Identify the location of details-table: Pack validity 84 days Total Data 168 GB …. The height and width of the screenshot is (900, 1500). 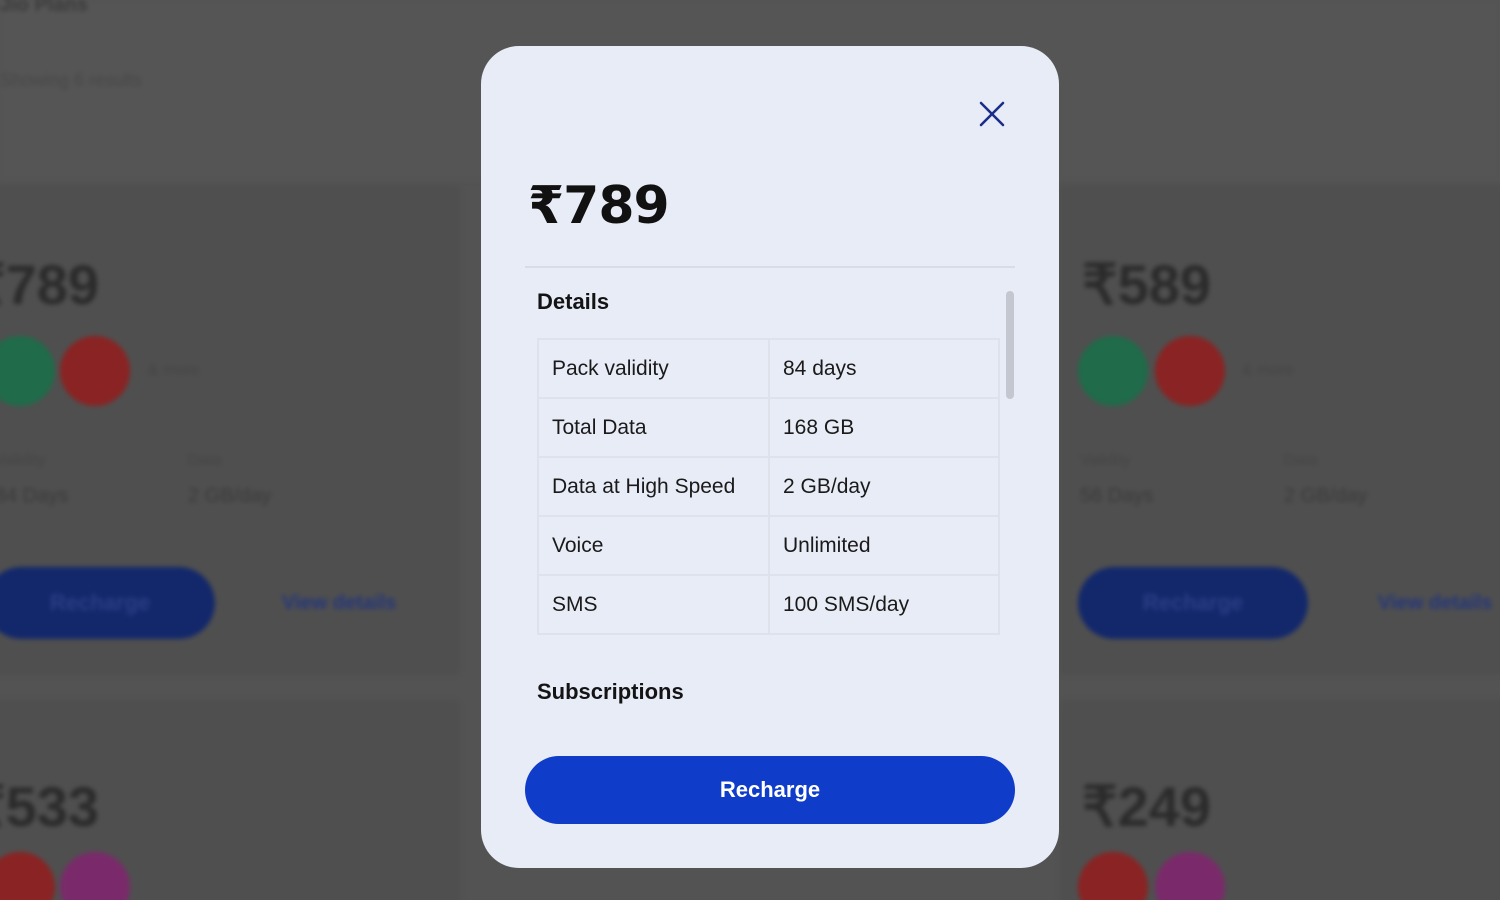
(768, 486).